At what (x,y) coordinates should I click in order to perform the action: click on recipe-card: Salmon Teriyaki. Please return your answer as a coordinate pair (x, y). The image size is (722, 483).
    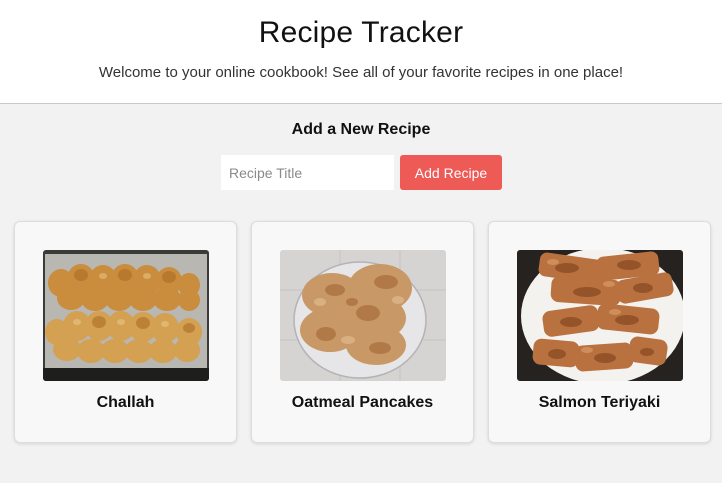
    Looking at the image, I should click on (599, 332).